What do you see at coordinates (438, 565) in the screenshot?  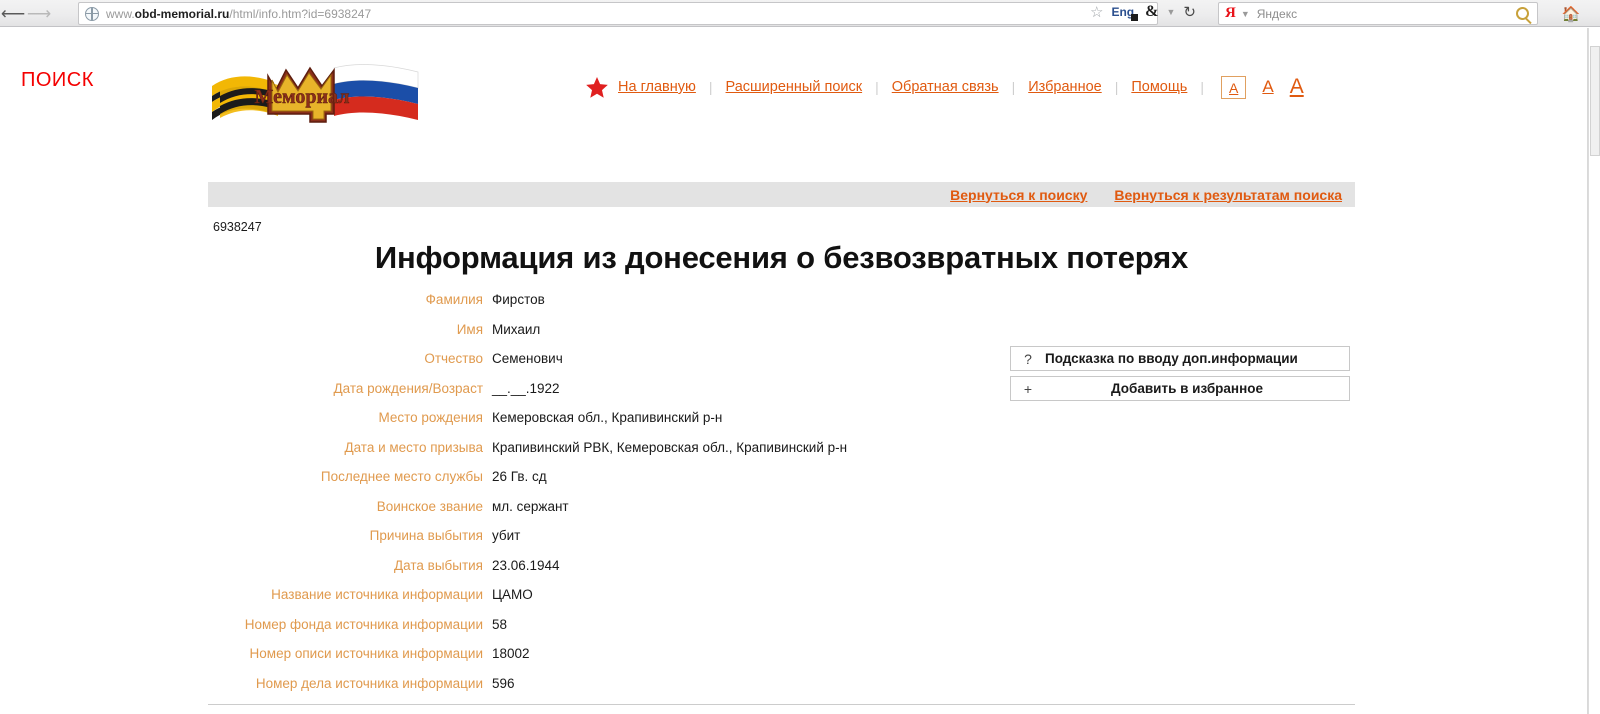 I see `field-label: Дата выбытия` at bounding box center [438, 565].